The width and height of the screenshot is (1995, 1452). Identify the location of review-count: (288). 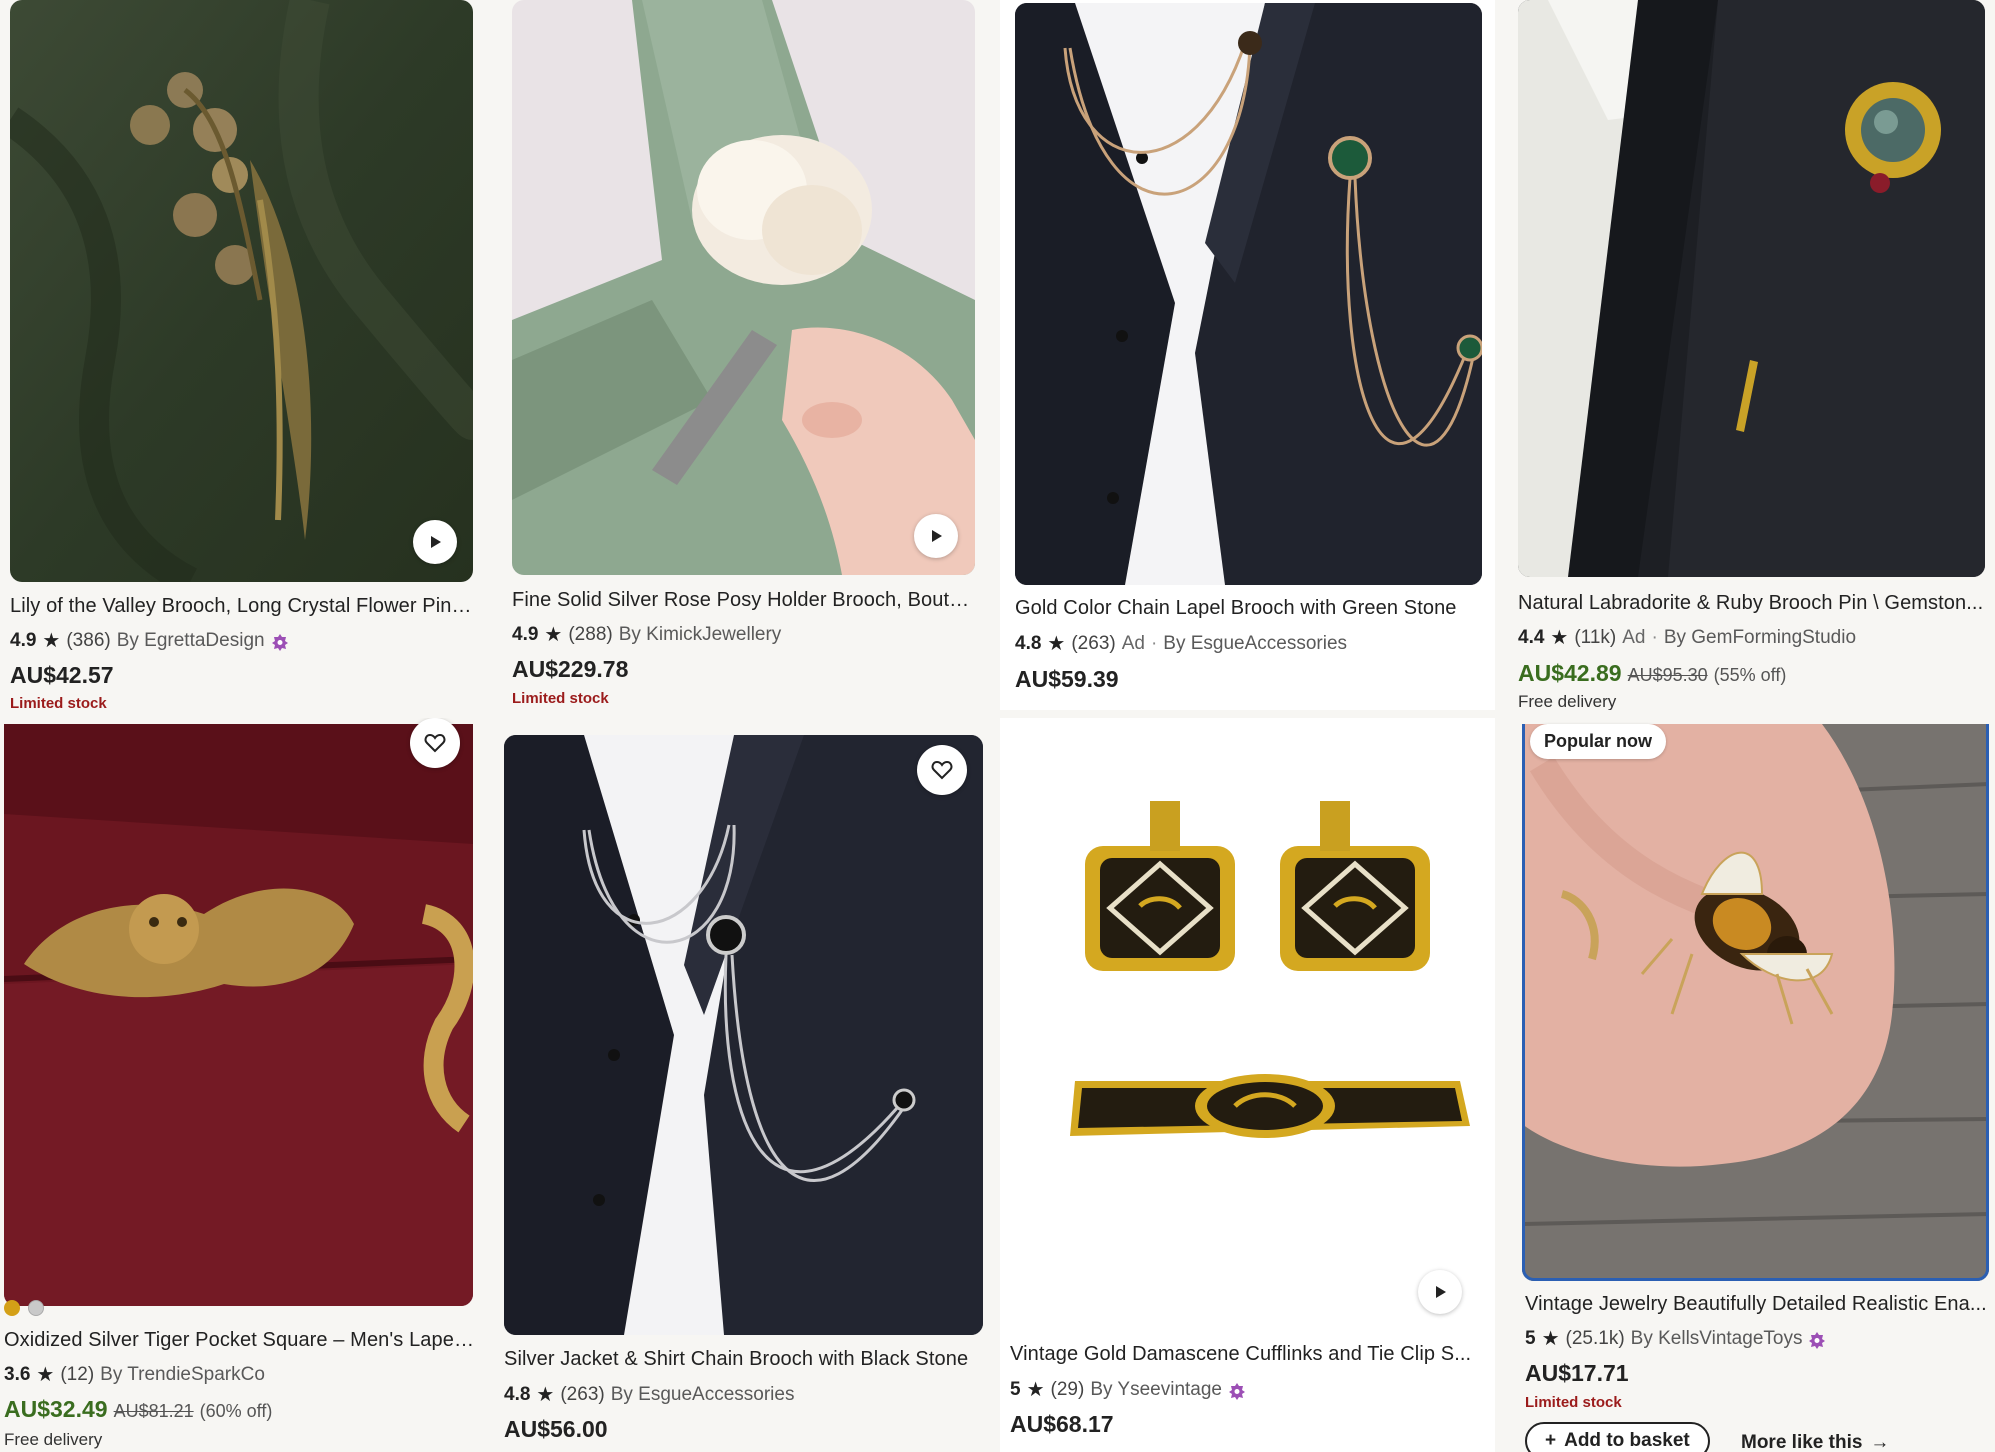
(590, 634).